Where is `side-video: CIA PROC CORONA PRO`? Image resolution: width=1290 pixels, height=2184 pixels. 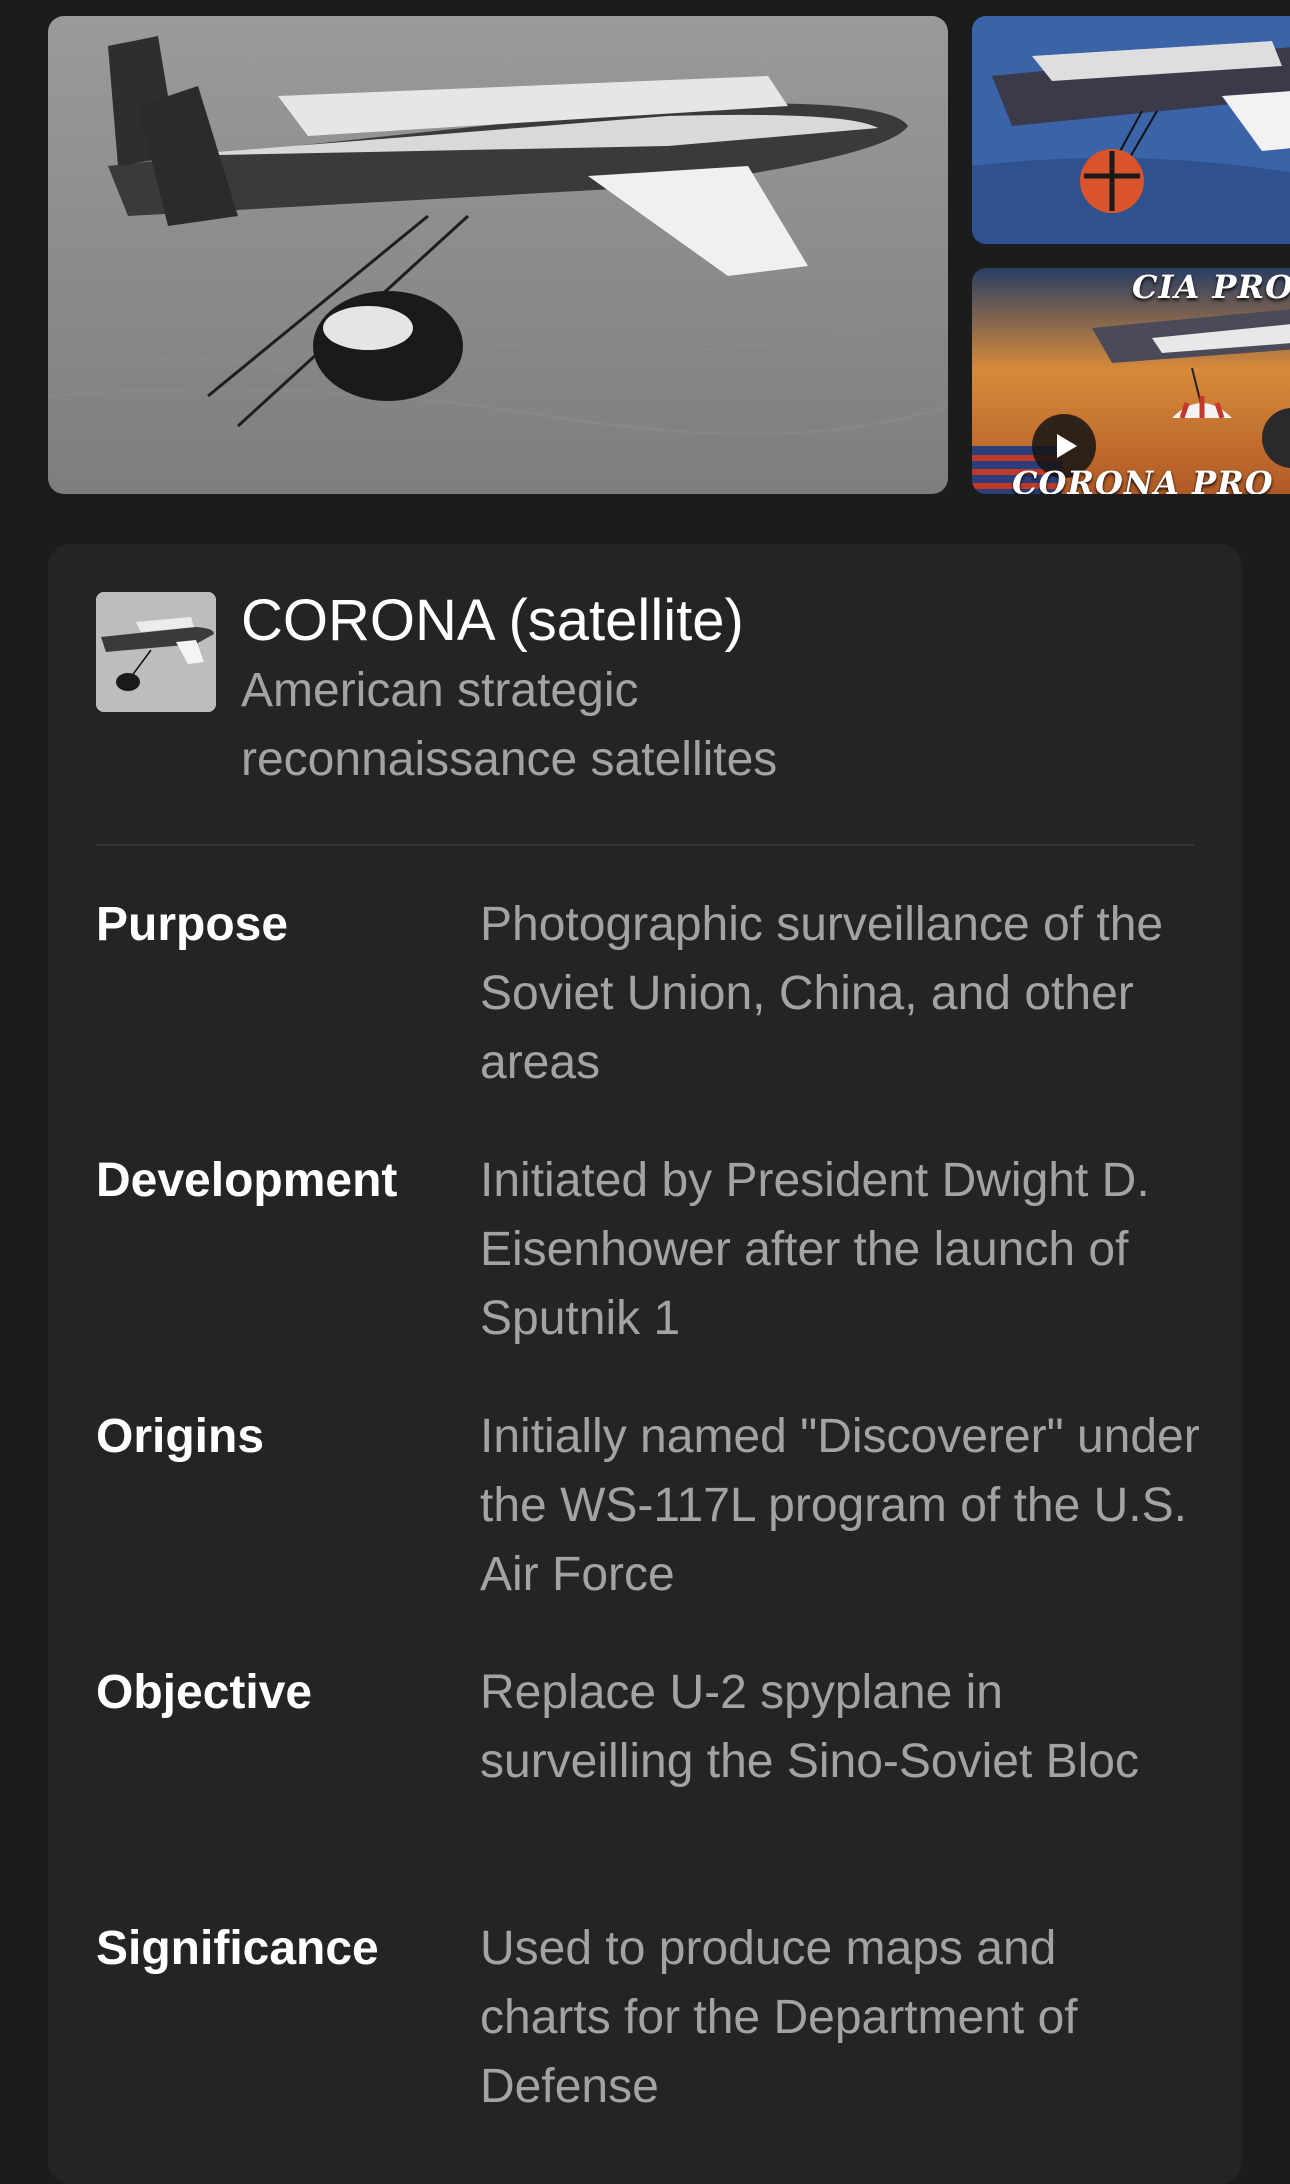
side-video: CIA PROC CORONA PRO is located at coordinates (1131, 381).